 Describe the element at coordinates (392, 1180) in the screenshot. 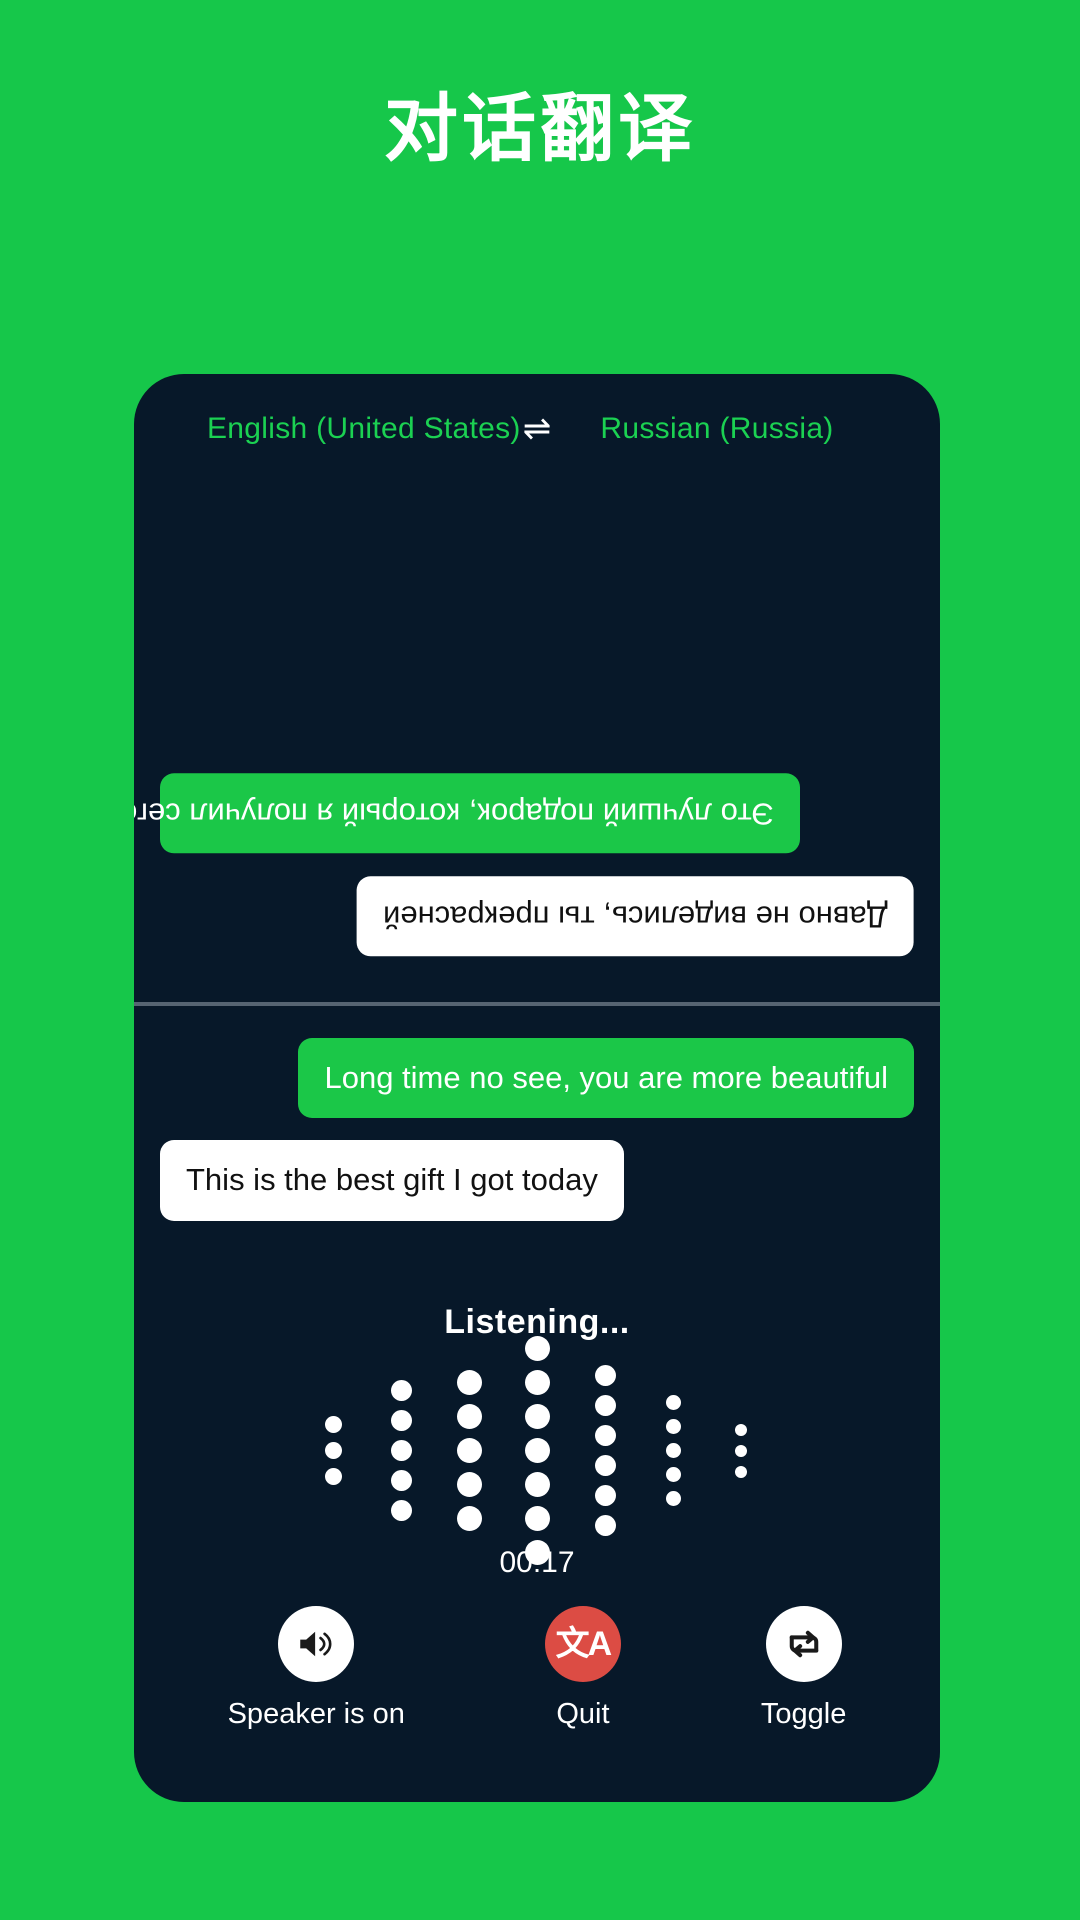

I see `message-bubble: This is the best gift I got today` at that location.